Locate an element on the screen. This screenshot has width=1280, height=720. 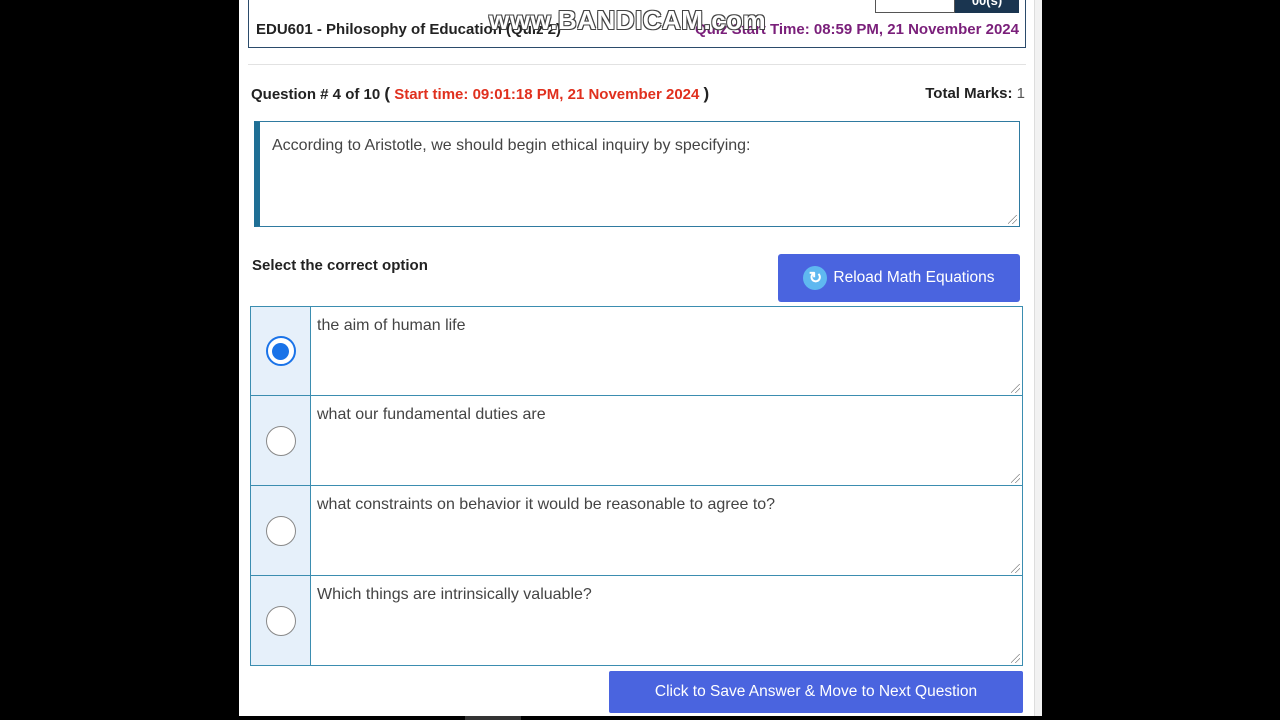
option-row: what our fundamental duties are is located at coordinates (636, 441).